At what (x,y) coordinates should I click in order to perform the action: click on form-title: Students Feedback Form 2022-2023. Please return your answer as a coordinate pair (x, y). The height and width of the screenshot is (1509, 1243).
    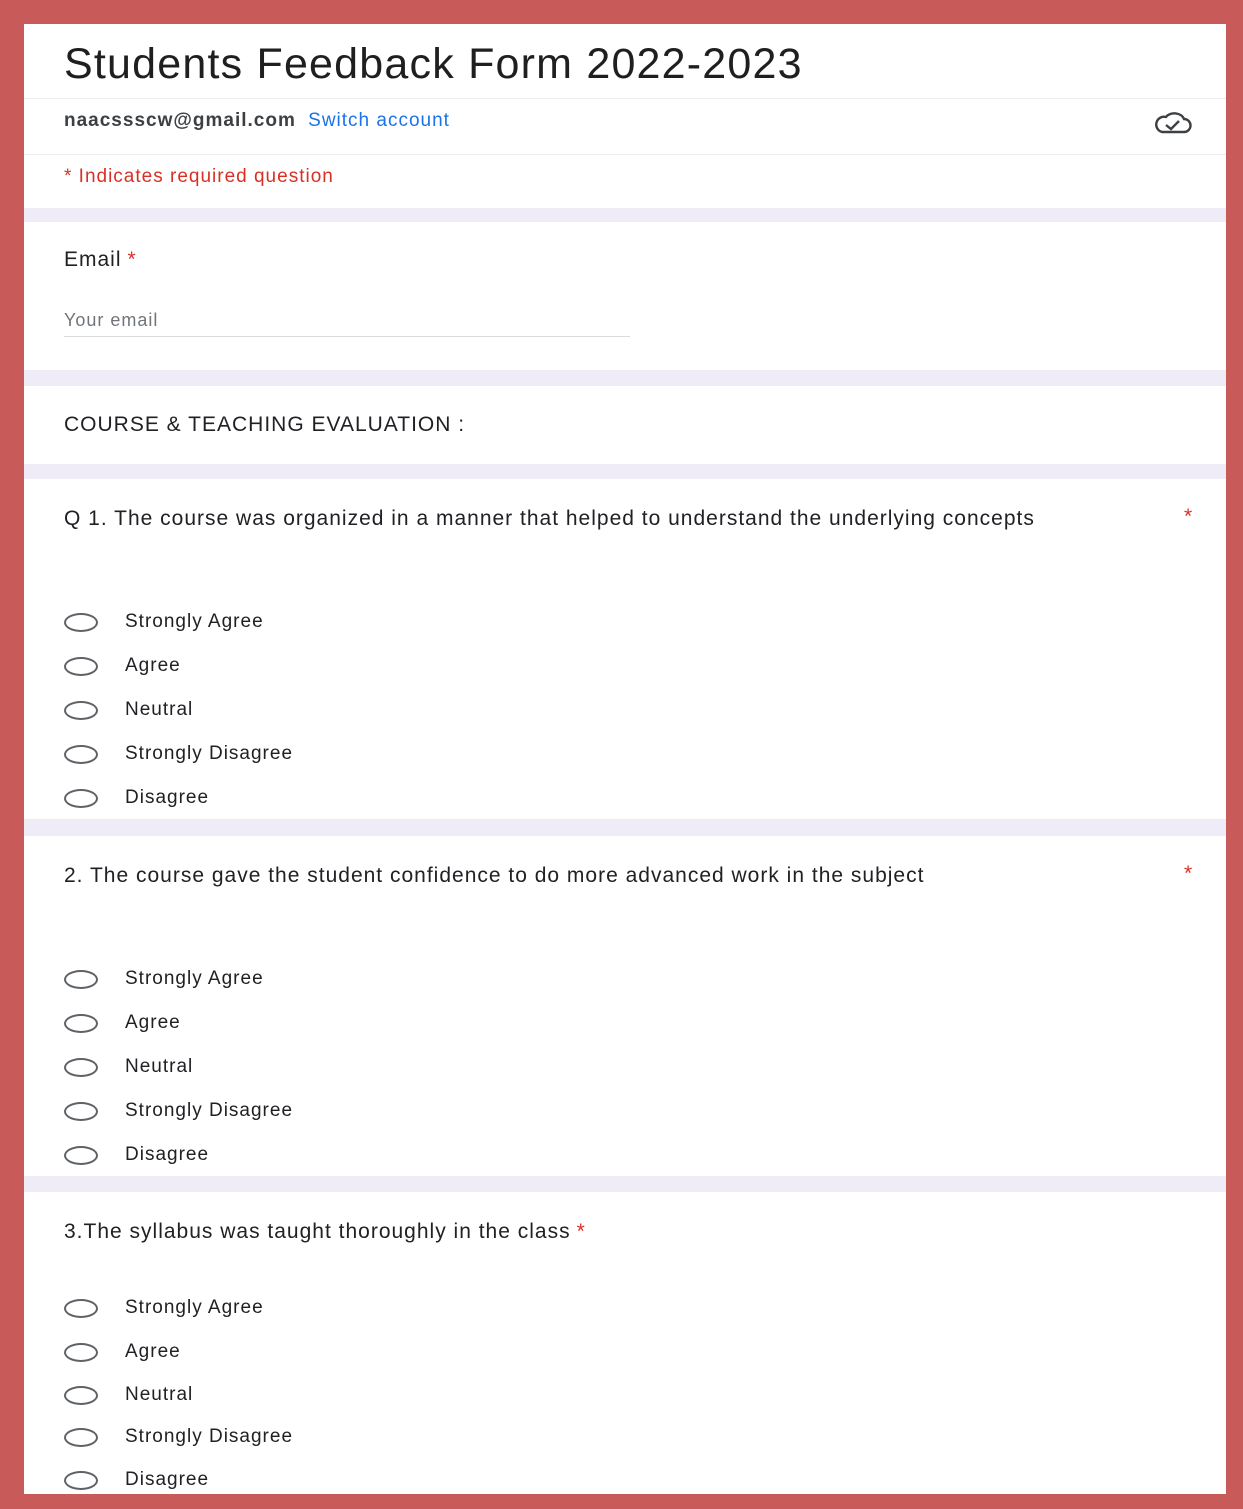
    Looking at the image, I should click on (433, 64).